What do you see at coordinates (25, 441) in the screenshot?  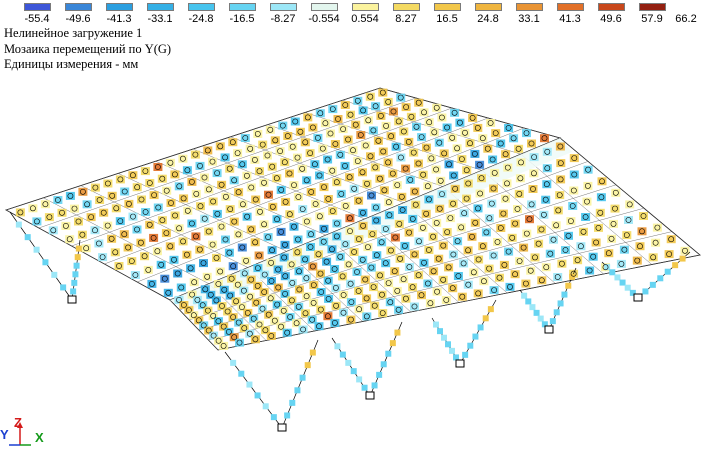 I see `axis-triad: Y Z X` at bounding box center [25, 441].